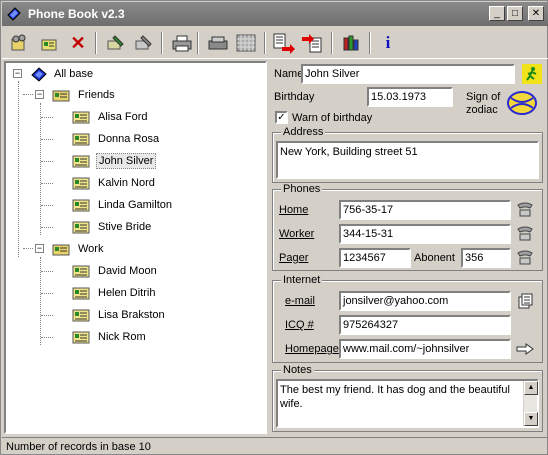 The width and height of the screenshot is (548, 455). Describe the element at coordinates (425, 210) in the screenshot. I see `home-phone-input: 756-35-17` at that location.